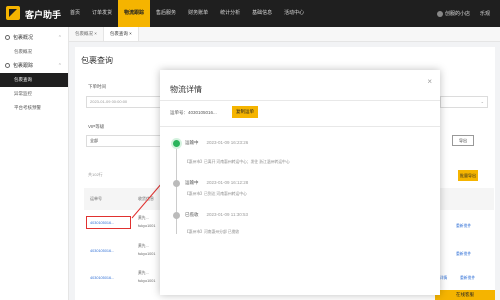  Describe the element at coordinates (192, 214) in the screenshot. I see `event-status: 已揽收` at that location.